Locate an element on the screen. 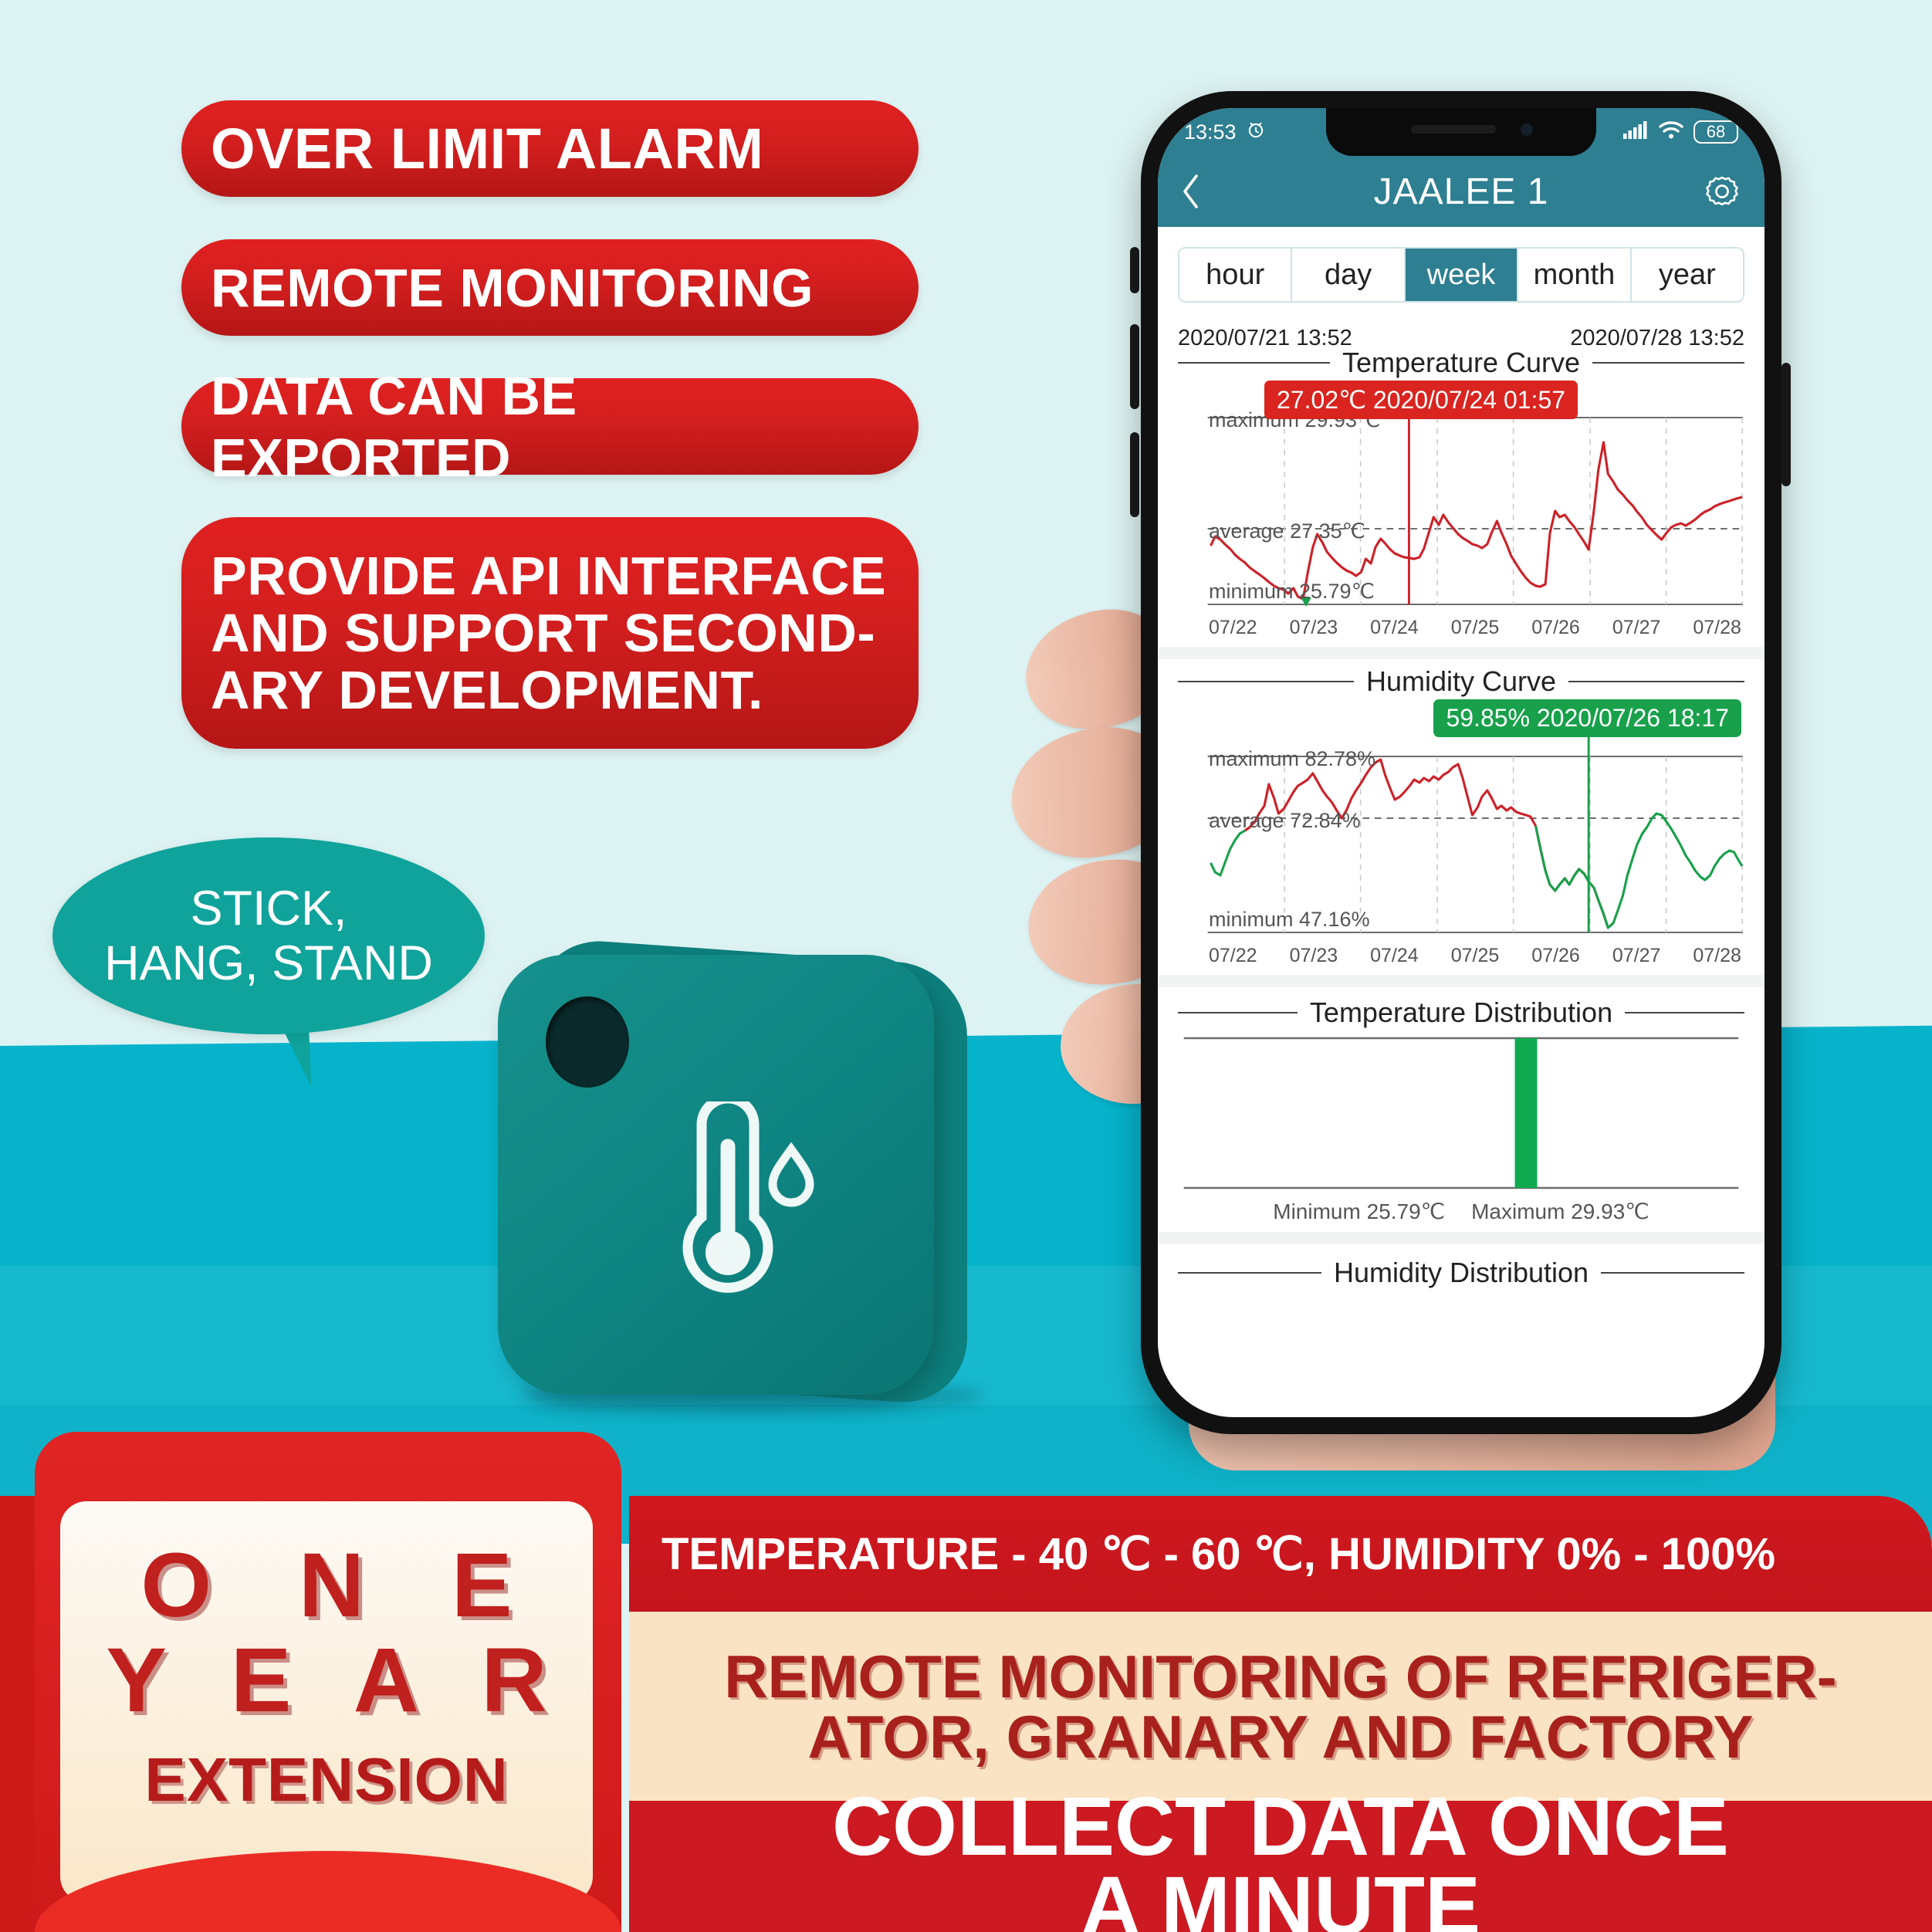 Image resolution: width=1932 pixels, height=1932 pixels. tab-day: day is located at coordinates (1349, 275).